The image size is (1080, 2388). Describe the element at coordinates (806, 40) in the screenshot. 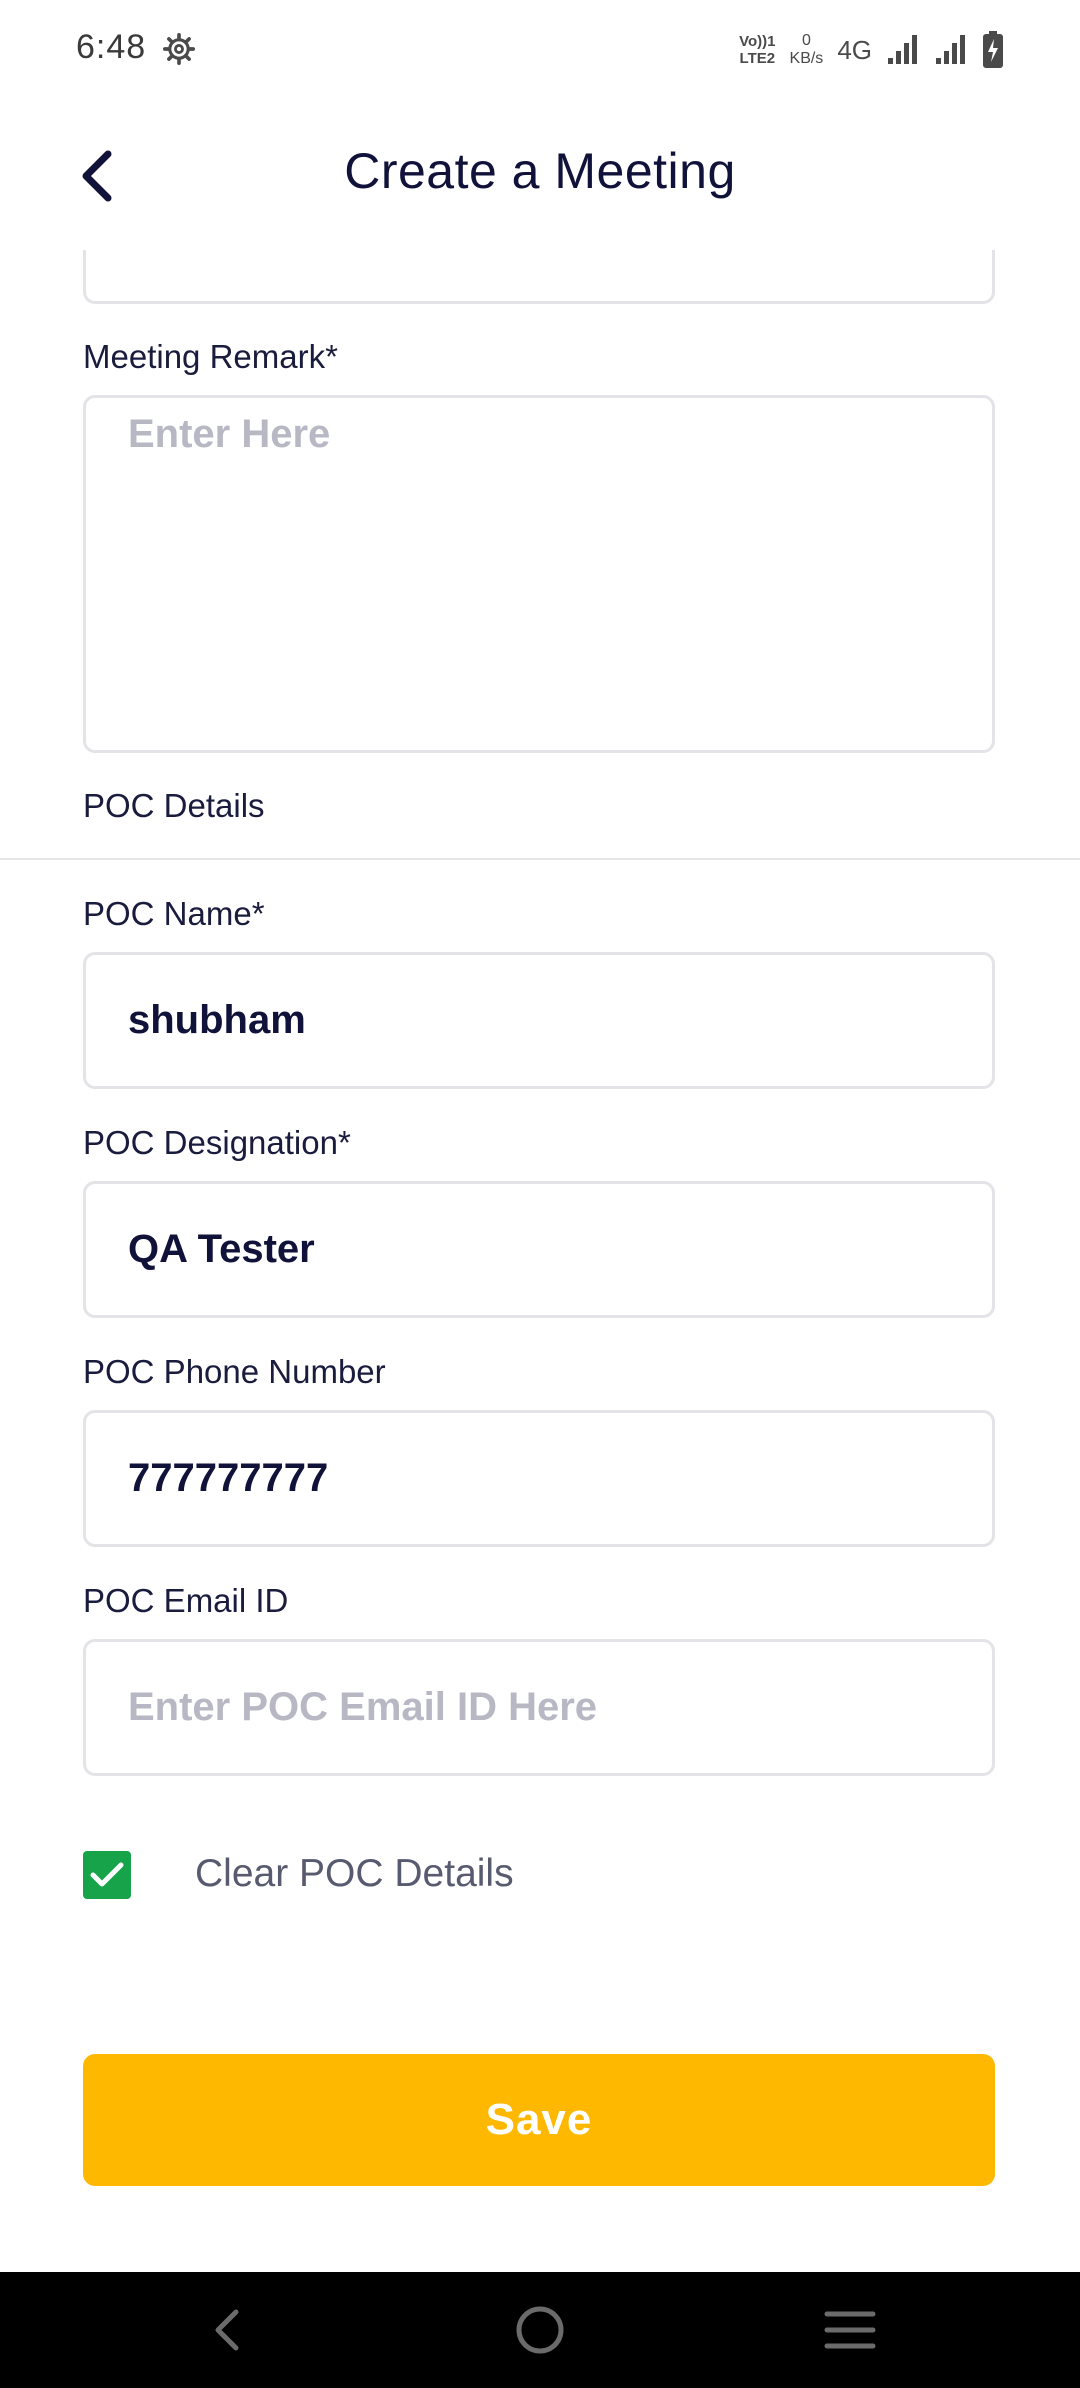

I see `data-rate-value: 0` at that location.